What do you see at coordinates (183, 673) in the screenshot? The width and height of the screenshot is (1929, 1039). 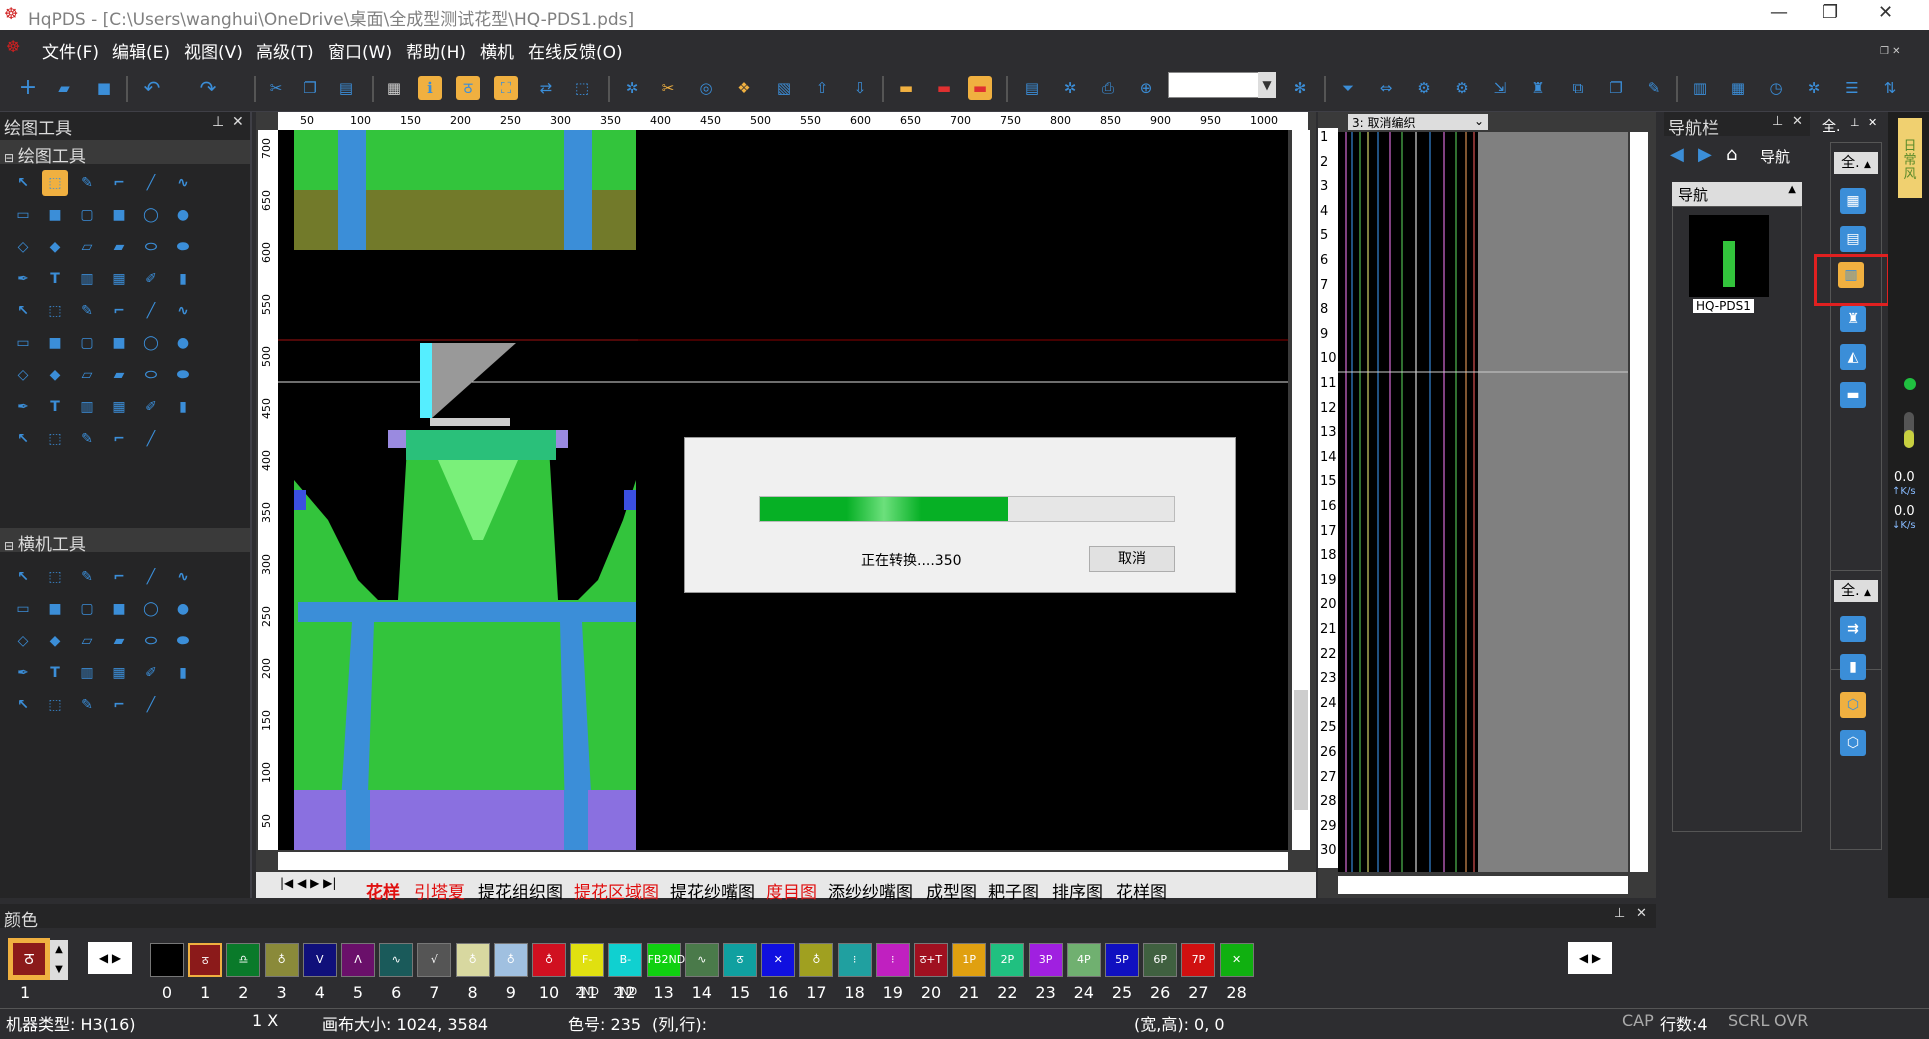 I see `machine-tool-3-5-icon: ▮` at bounding box center [183, 673].